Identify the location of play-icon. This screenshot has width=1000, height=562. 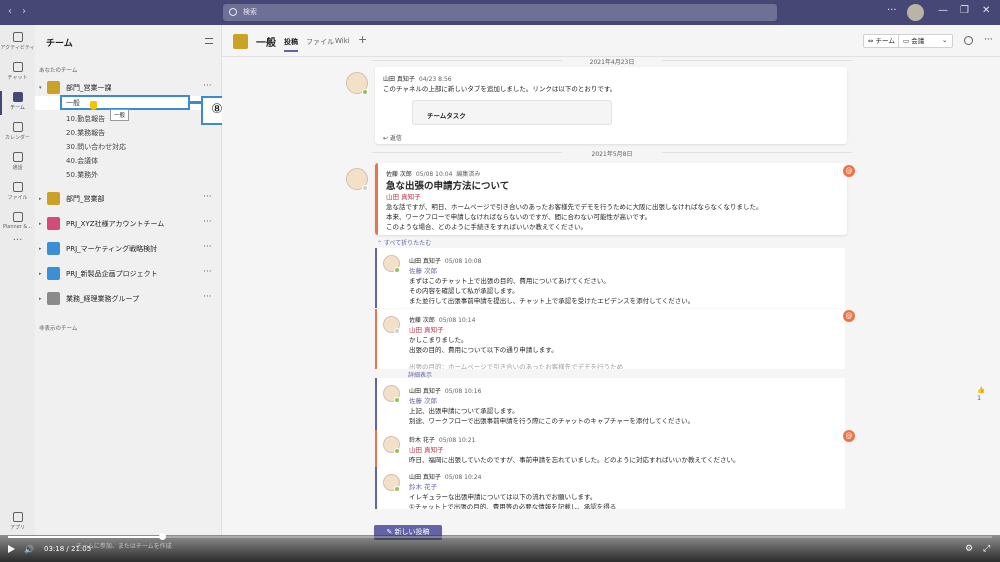
(11, 549).